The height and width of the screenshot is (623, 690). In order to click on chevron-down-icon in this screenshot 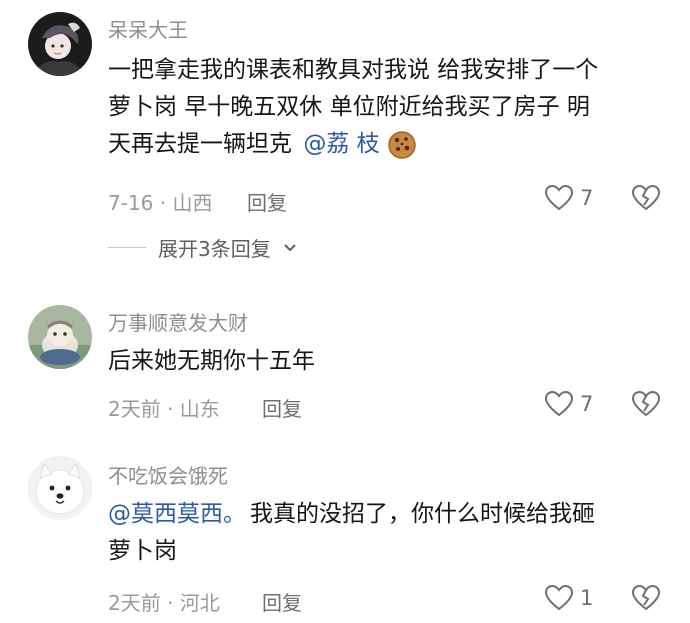, I will do `click(290, 247)`.